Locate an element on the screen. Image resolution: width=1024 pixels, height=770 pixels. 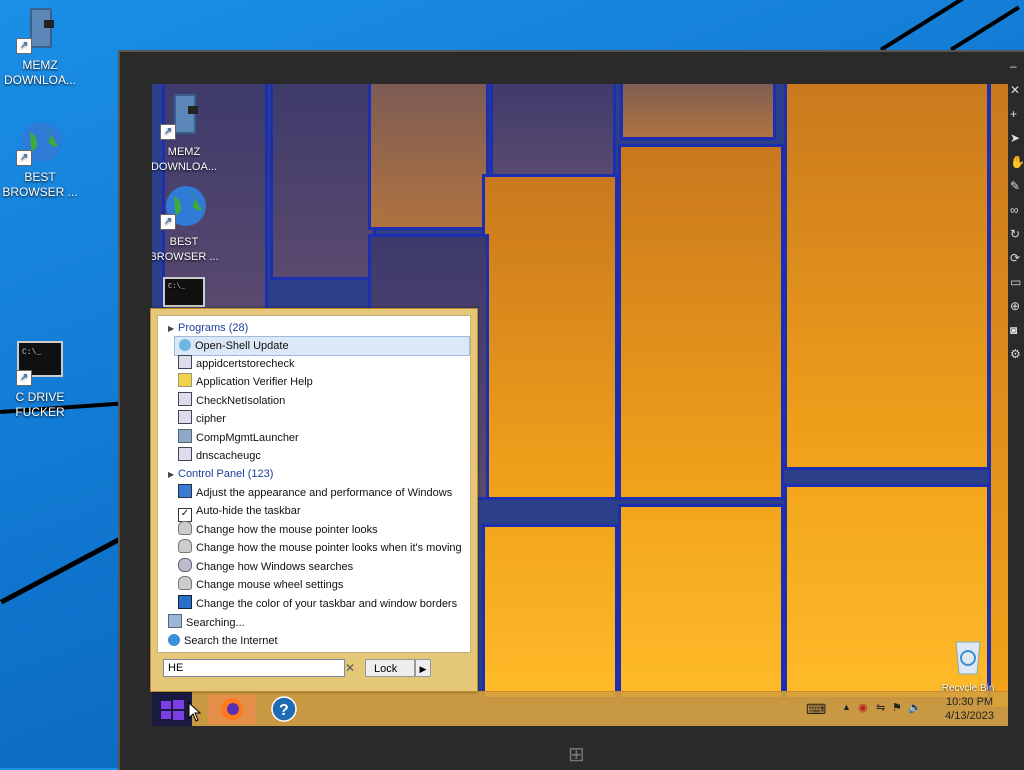
category-programs: ▶ Programs (28) is located at coordinates (208, 328).